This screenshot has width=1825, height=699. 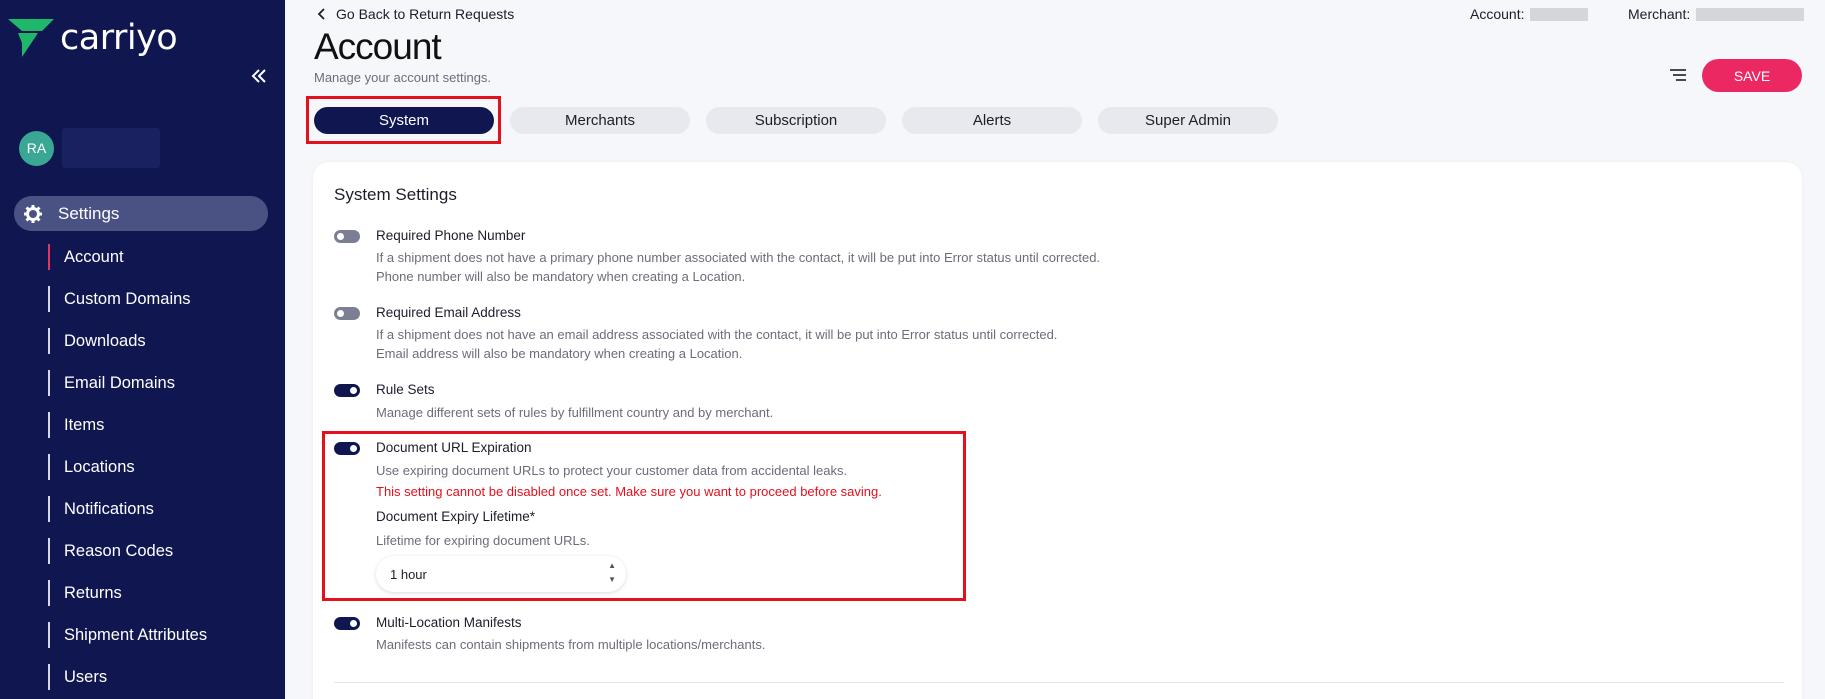 What do you see at coordinates (89, 213) in the screenshot?
I see `settings-label: Settings` at bounding box center [89, 213].